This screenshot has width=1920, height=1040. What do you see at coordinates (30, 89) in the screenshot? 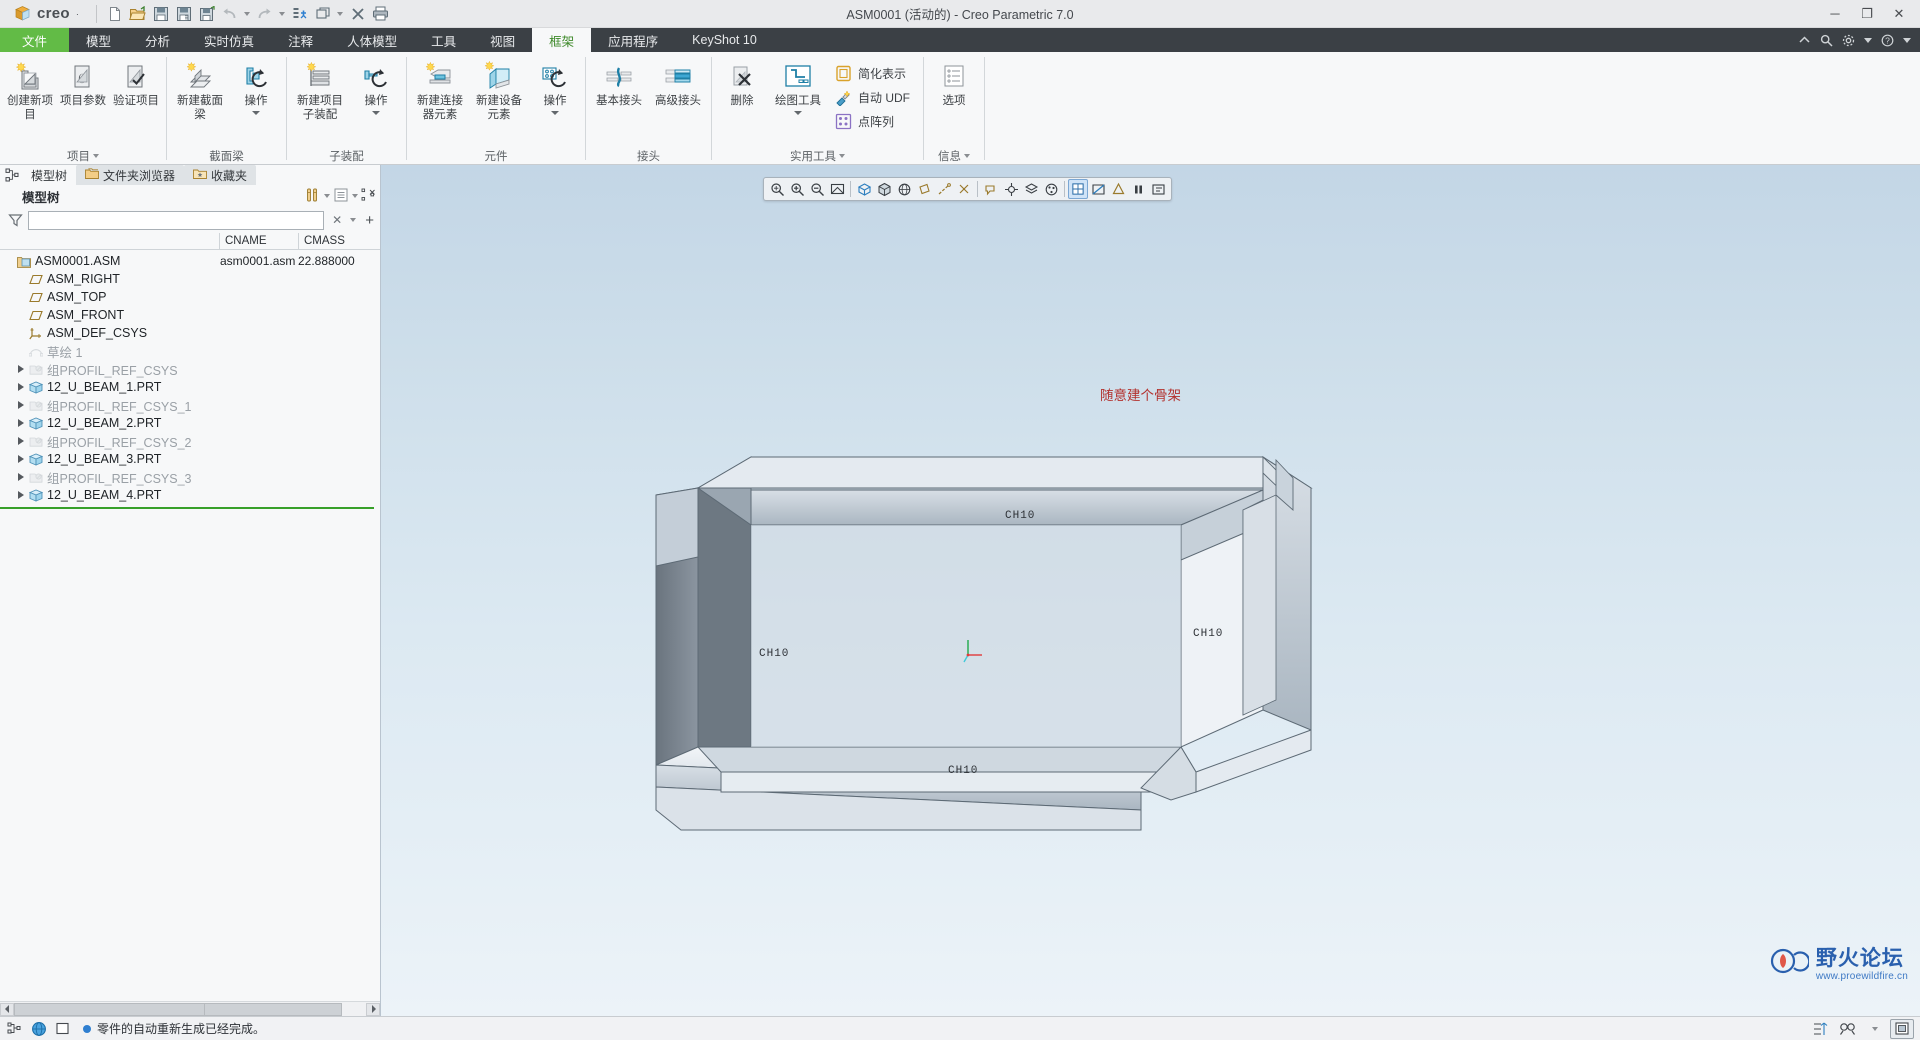
I see `create-new-project-button: 创建新项目` at bounding box center [30, 89].